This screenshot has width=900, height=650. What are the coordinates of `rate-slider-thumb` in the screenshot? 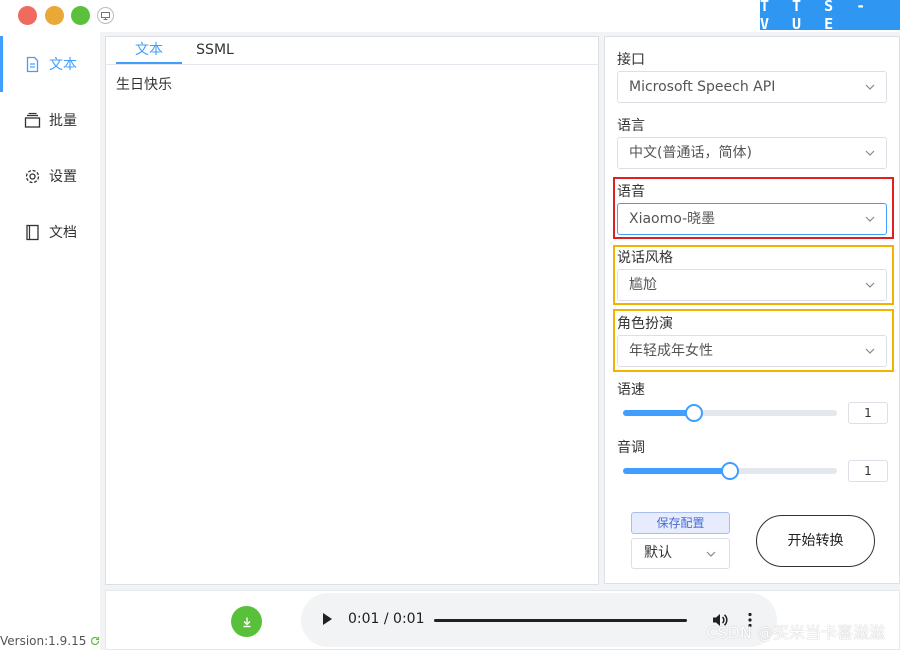 It's located at (693, 413).